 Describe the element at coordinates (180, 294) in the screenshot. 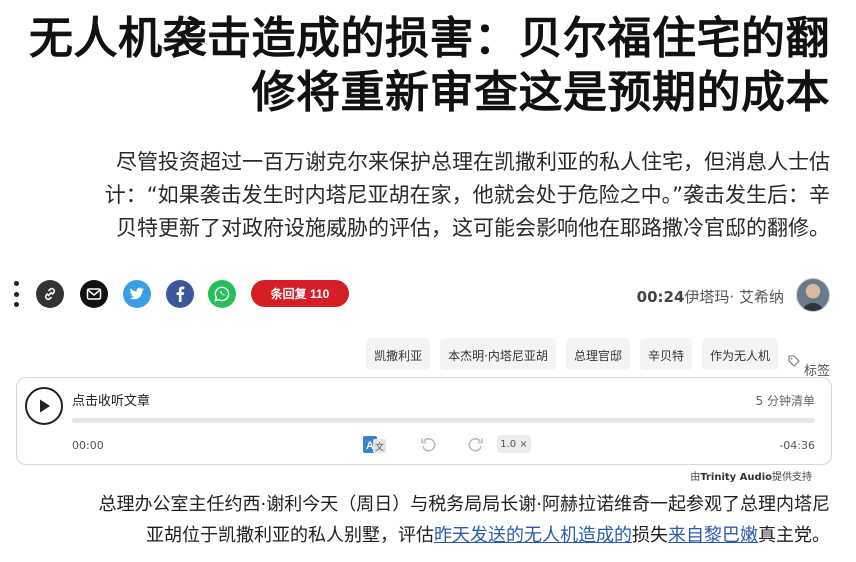

I see `facebook-icon` at that location.